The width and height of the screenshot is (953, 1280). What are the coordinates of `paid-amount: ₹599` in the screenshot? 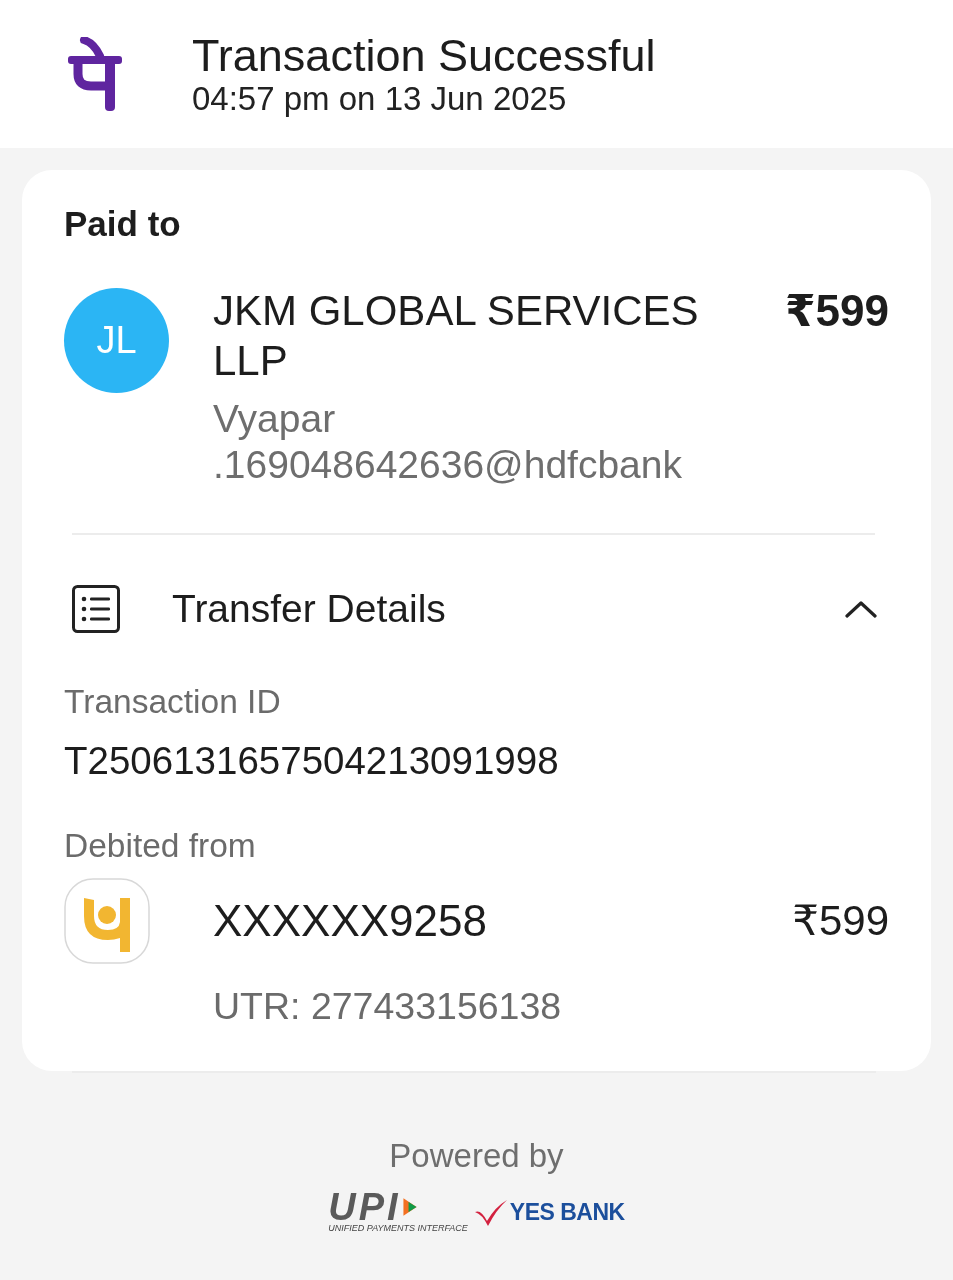 It's located at (836, 311).